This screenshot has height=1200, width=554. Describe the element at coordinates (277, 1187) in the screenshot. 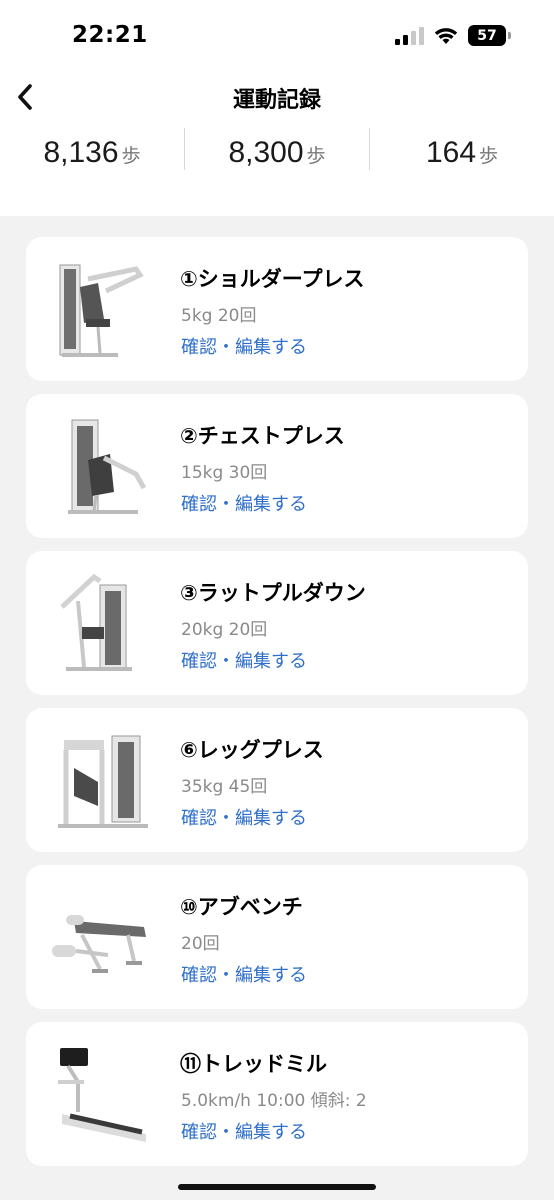

I see `home-indicator` at that location.